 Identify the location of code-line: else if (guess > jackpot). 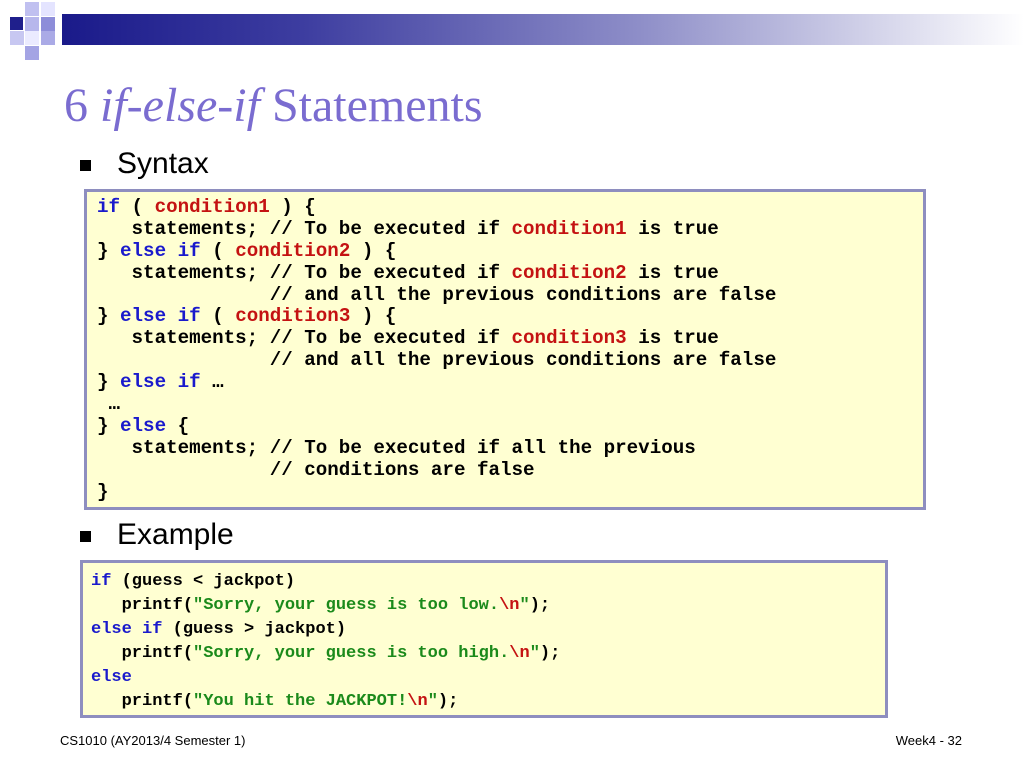
(219, 629).